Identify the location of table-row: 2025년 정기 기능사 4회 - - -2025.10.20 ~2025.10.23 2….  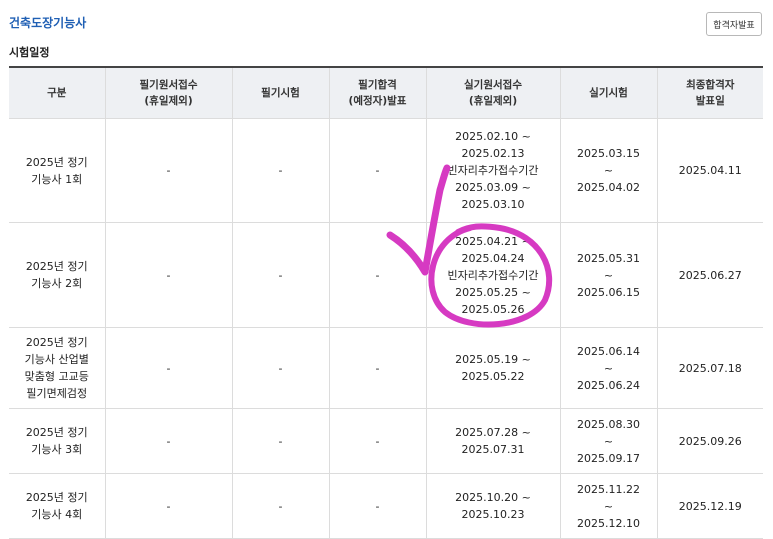
(386, 506).